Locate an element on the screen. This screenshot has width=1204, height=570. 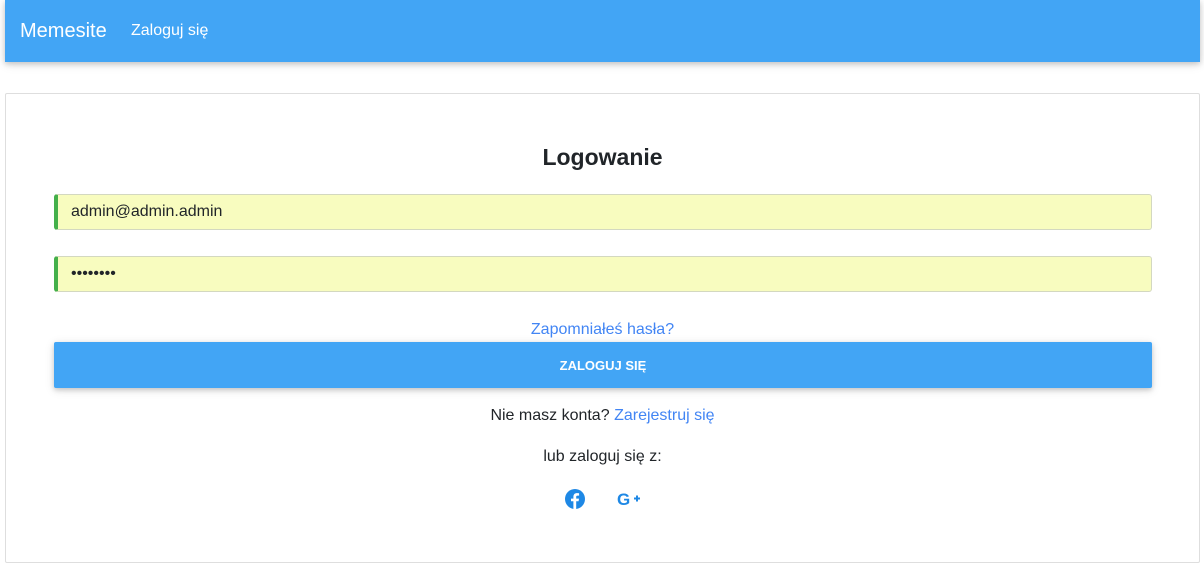
password-field is located at coordinates (603, 274).